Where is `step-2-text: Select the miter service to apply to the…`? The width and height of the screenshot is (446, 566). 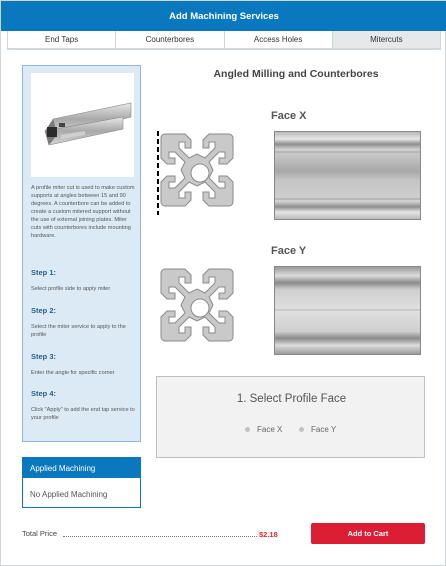
step-2-text: Select the miter service to apply to the… is located at coordinates (78, 331).